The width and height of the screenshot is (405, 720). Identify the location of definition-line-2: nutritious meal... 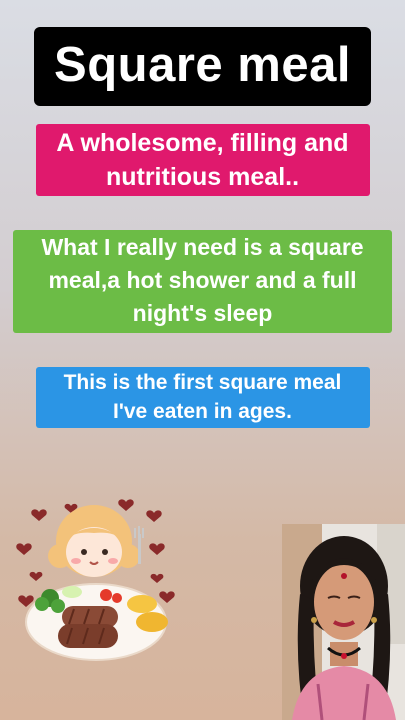
(202, 177).